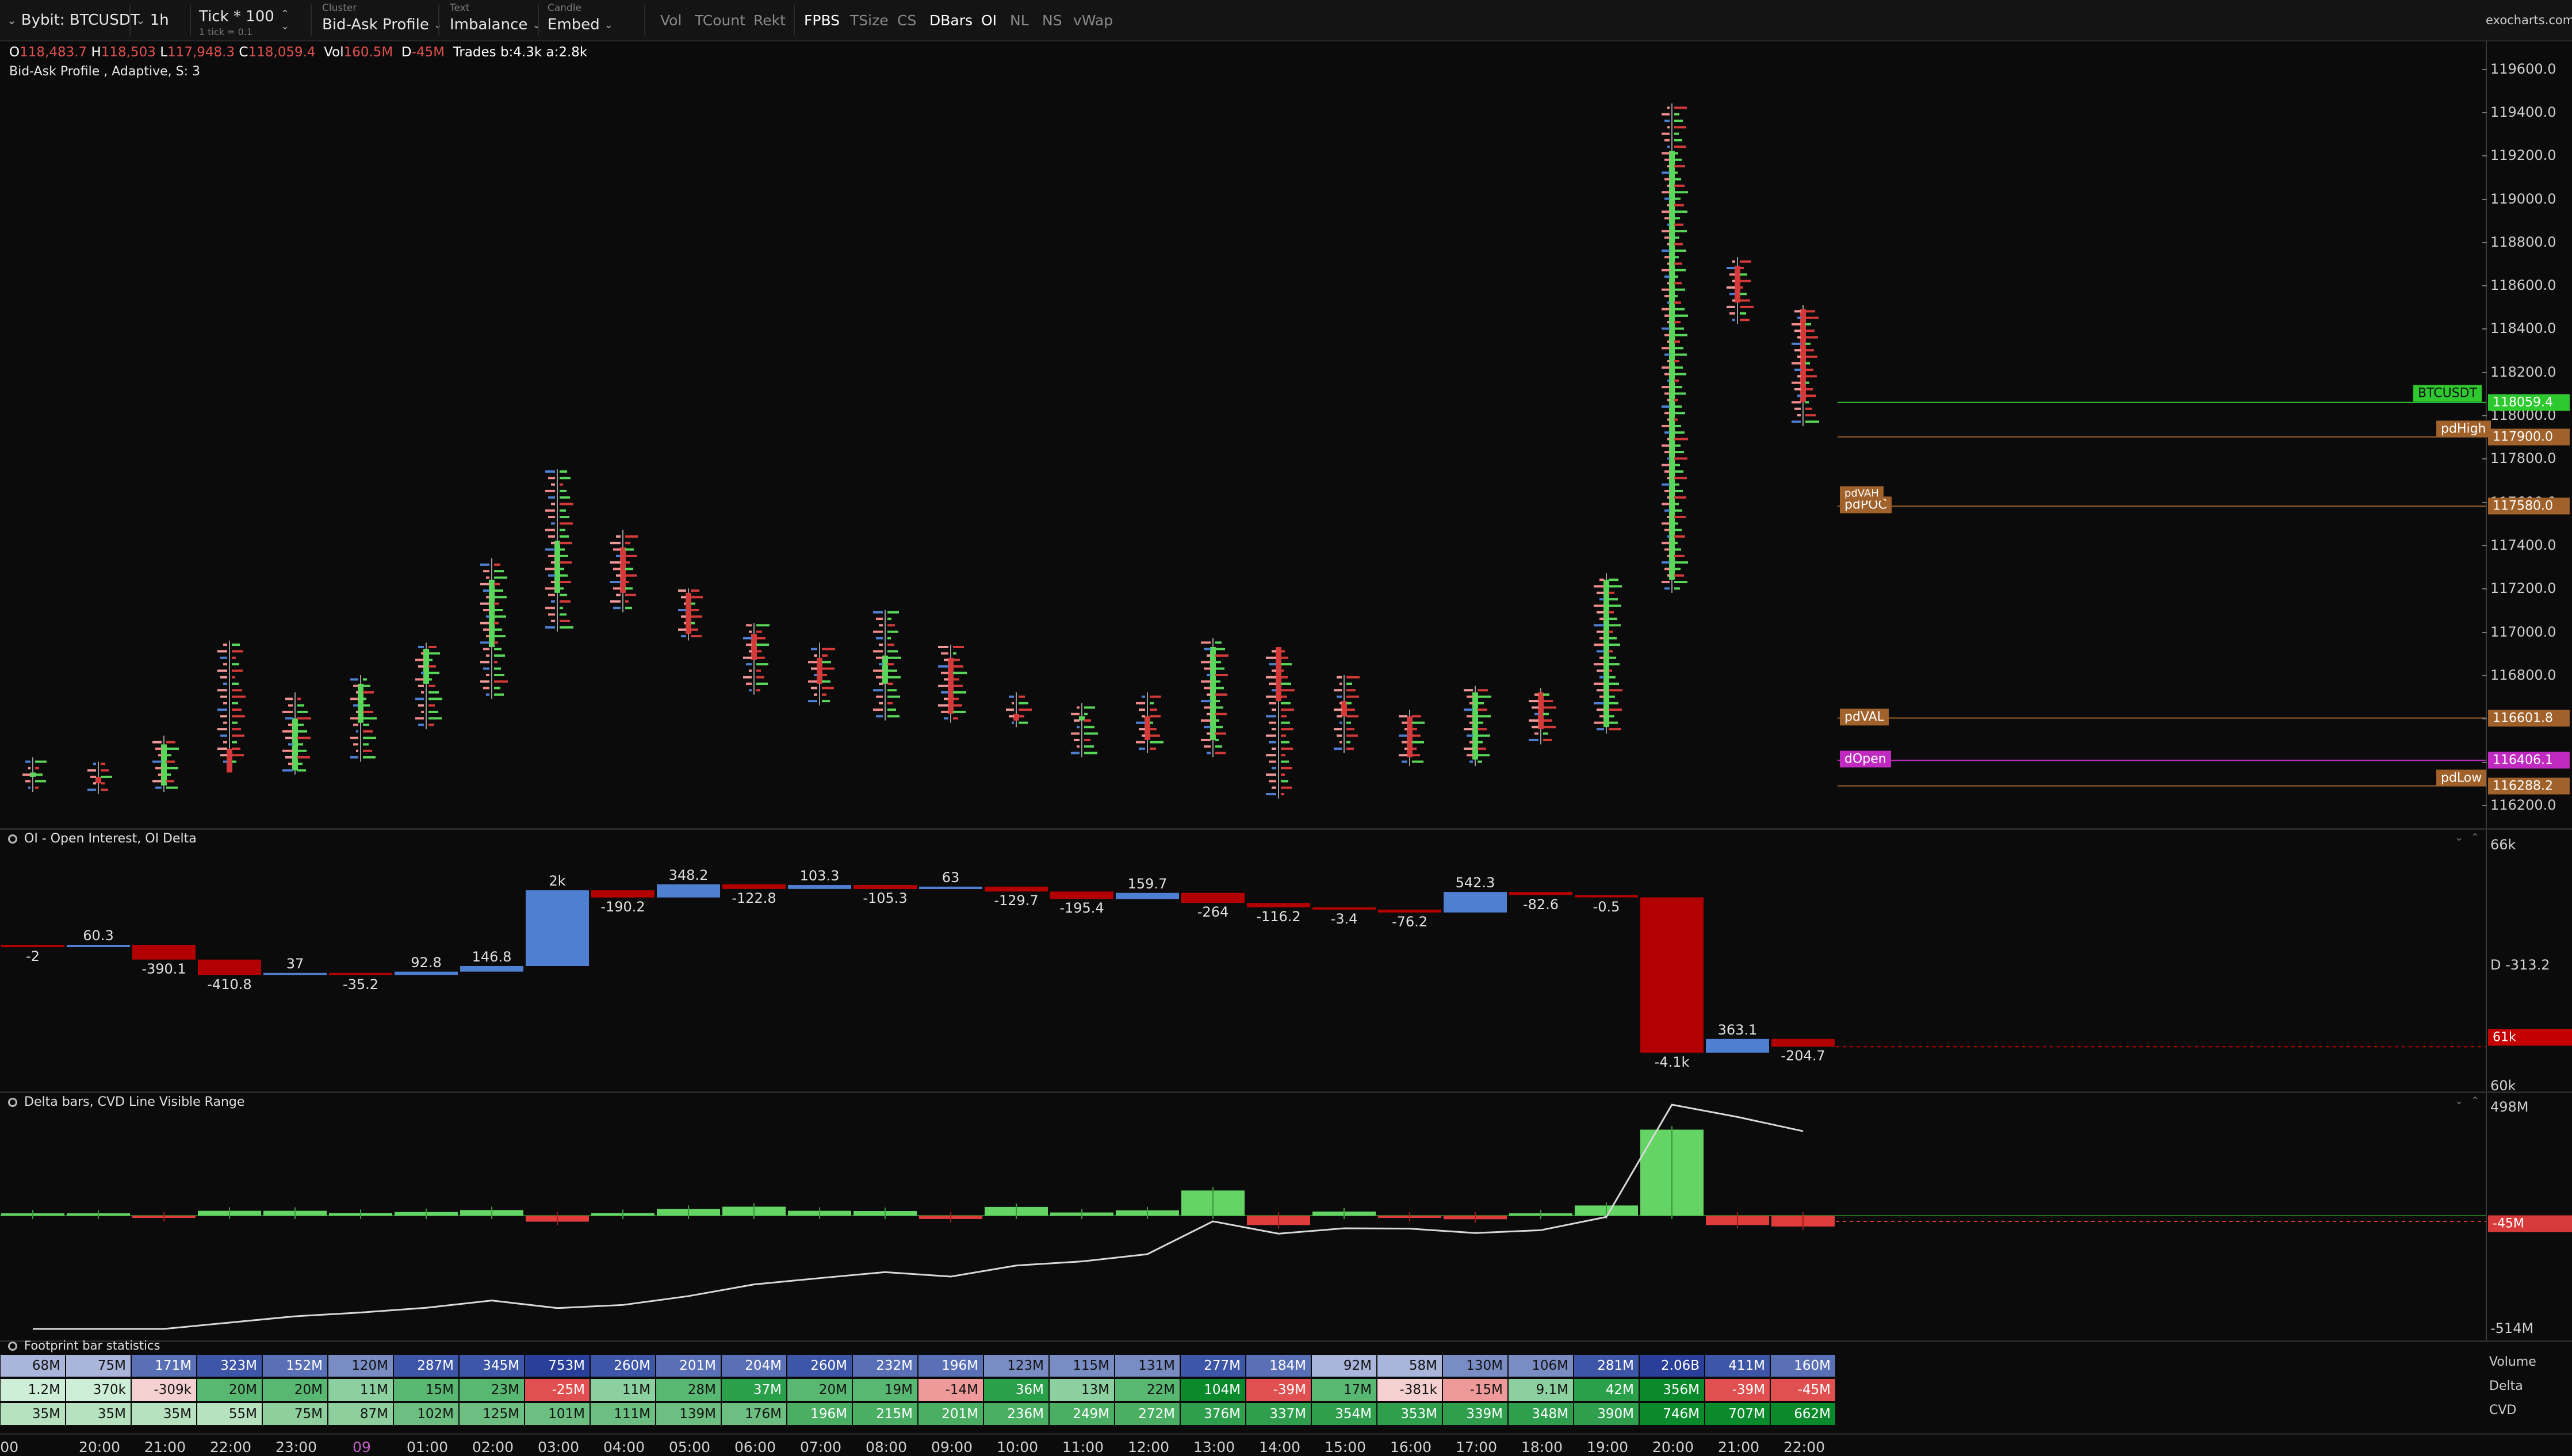 The width and height of the screenshot is (2572, 1456). What do you see at coordinates (84, 1345) in the screenshot?
I see `footprint-title: Footprint bar statistics` at bounding box center [84, 1345].